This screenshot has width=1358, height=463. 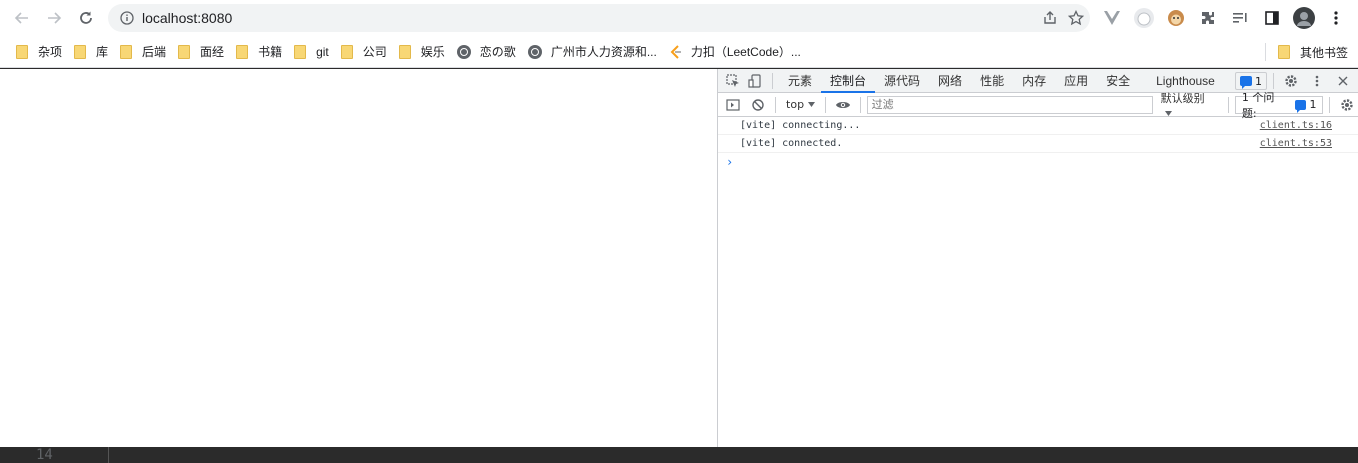 What do you see at coordinates (1246, 82) in the screenshot?
I see `message-icon` at bounding box center [1246, 82].